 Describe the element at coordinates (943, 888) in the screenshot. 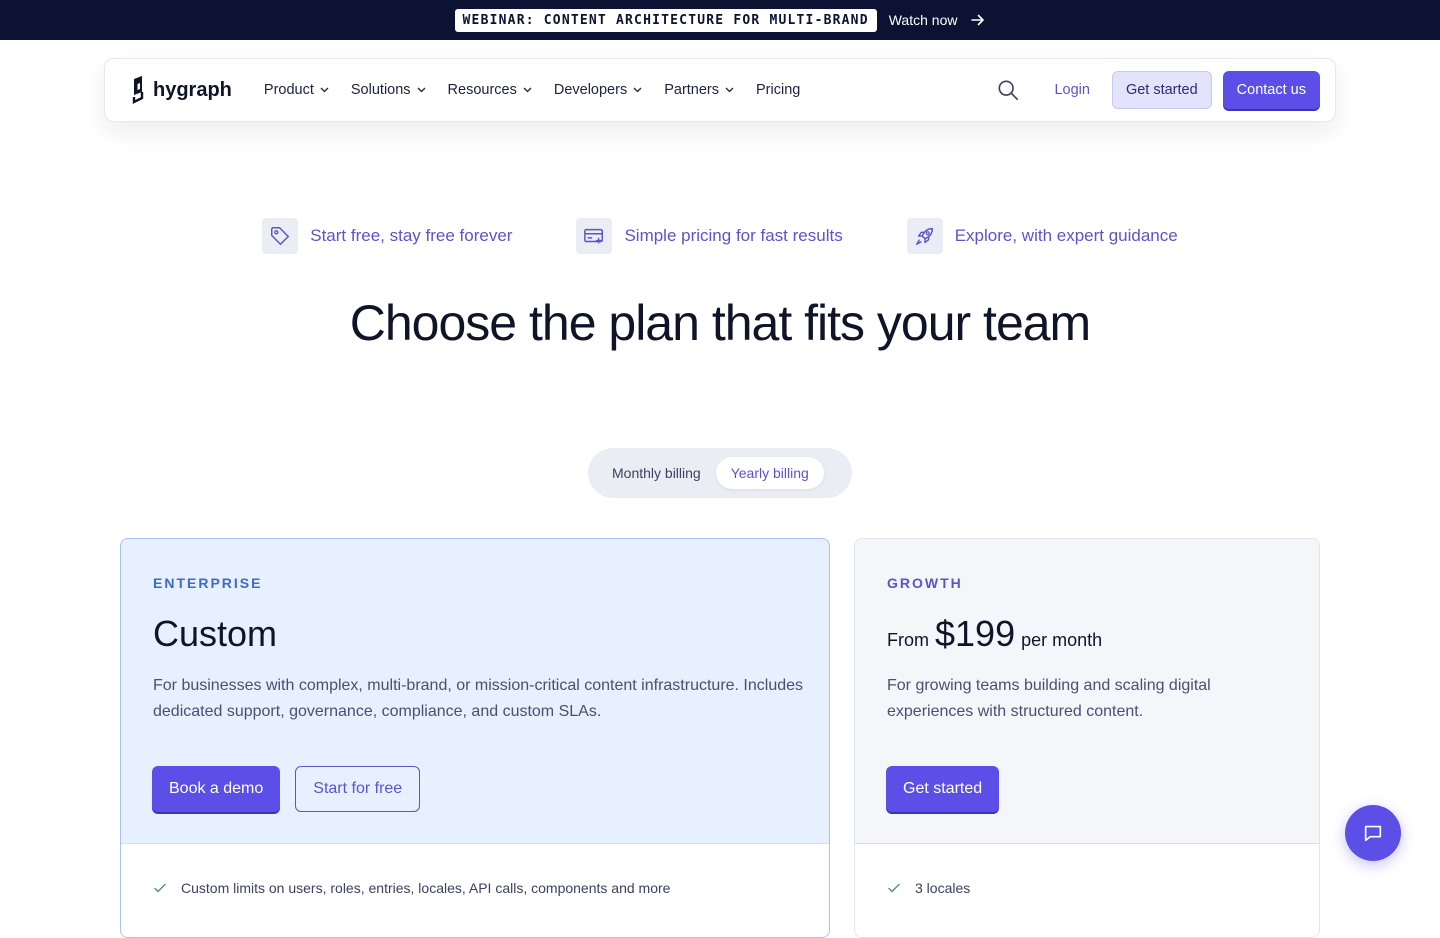

I see `plan-feature-text: 3 locales` at that location.